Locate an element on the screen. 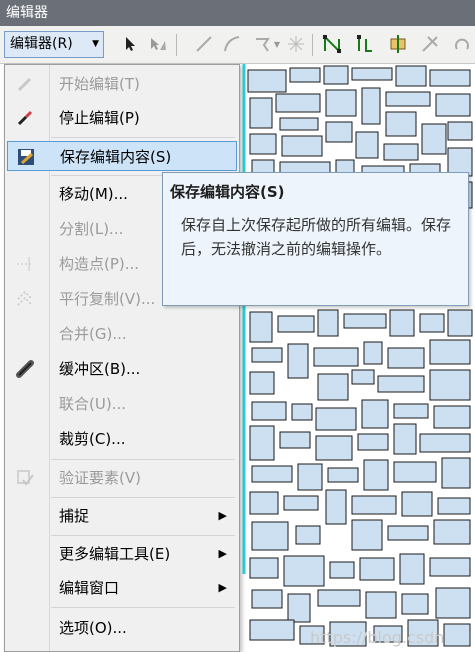 The height and width of the screenshot is (652, 475). reshape-feature-icon is located at coordinates (366, 44).